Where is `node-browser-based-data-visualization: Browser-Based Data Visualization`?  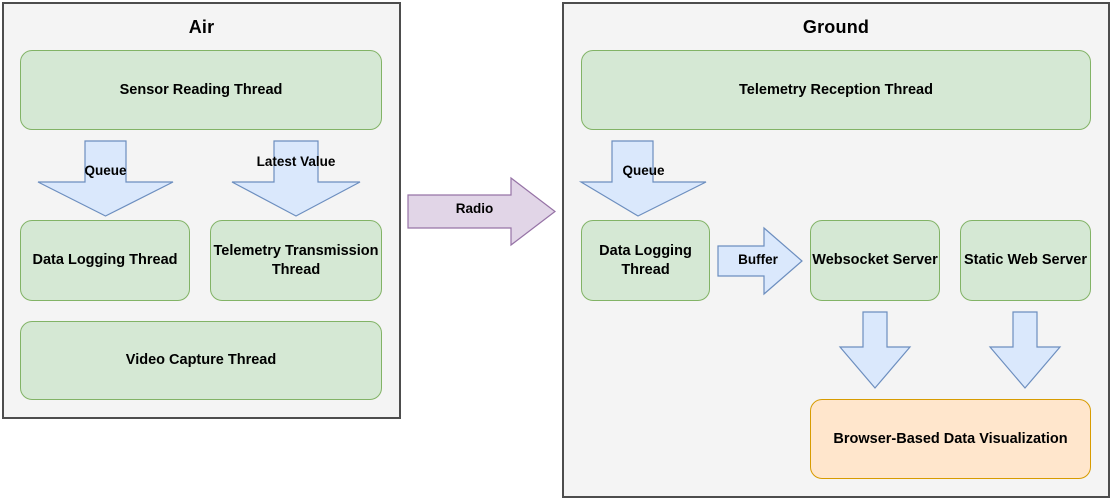
node-browser-based-data-visualization: Browser-Based Data Visualization is located at coordinates (950, 439).